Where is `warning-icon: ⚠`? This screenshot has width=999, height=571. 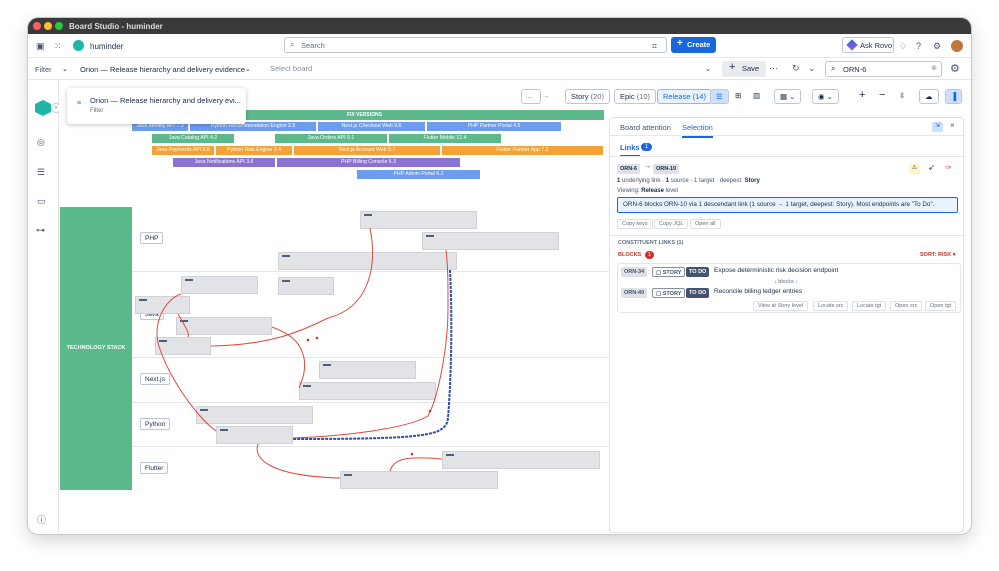 warning-icon: ⚠ is located at coordinates (914, 169).